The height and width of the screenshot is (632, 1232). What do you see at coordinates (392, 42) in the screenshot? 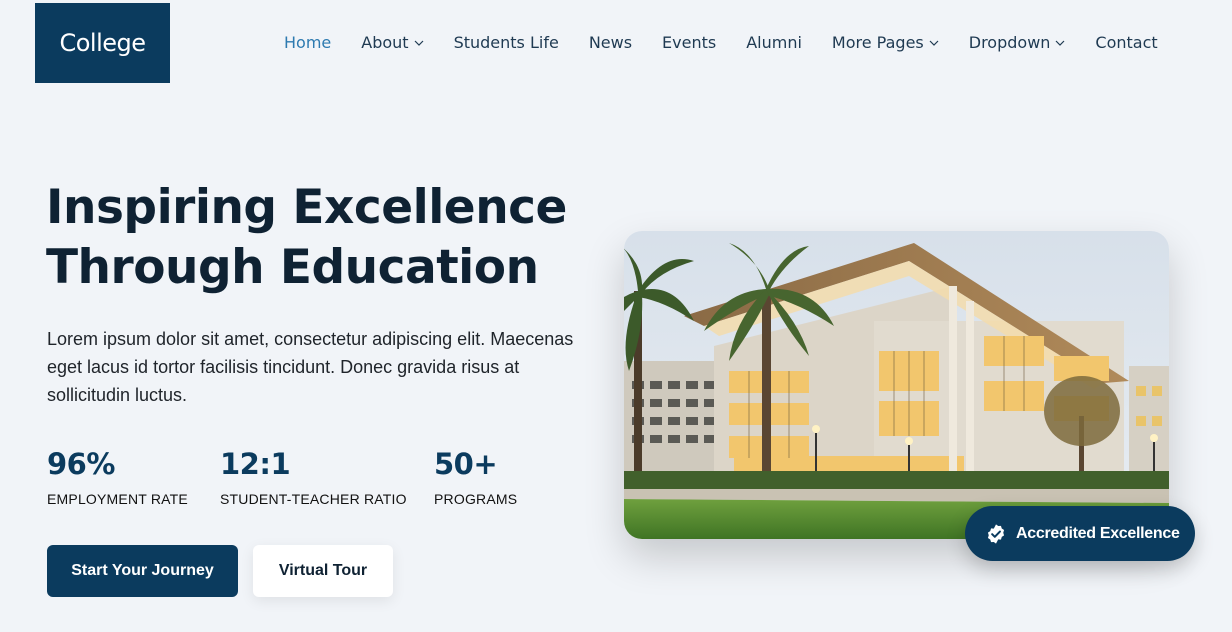
I see `nav-item-about: About` at bounding box center [392, 42].